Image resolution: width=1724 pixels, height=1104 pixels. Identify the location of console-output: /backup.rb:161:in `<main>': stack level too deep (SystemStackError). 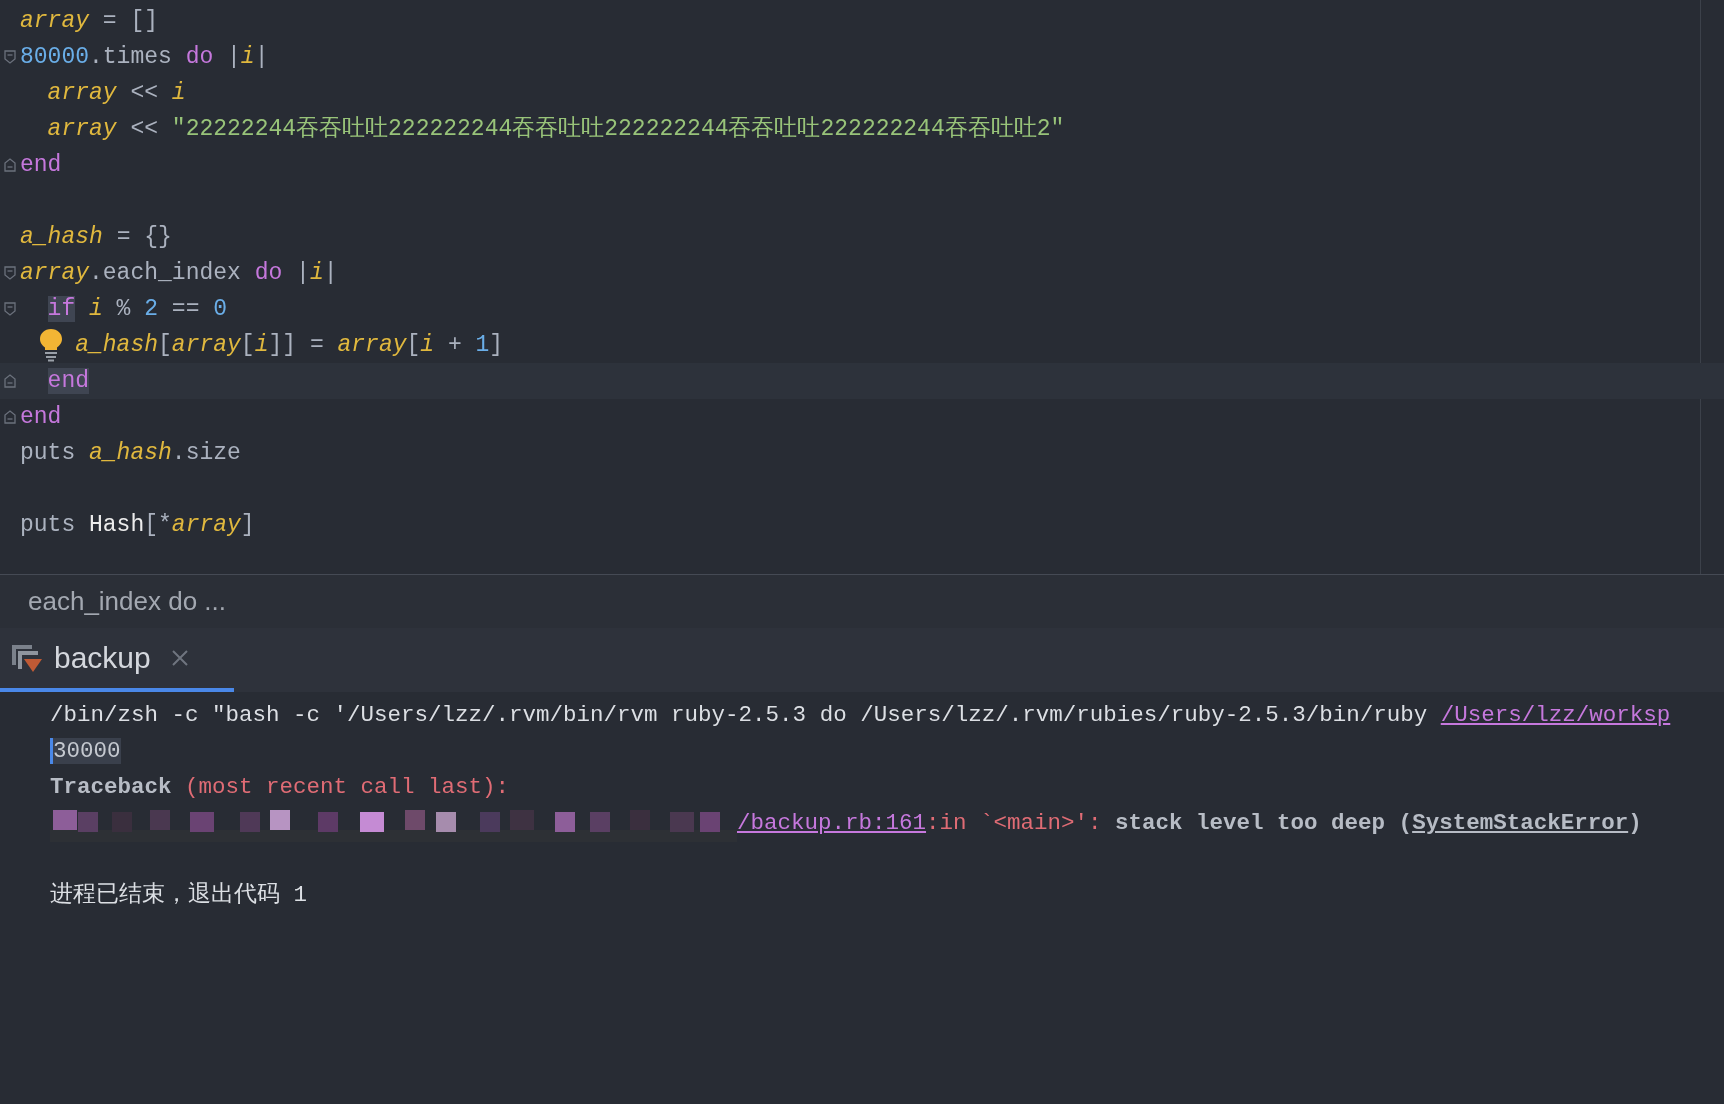
(1189, 824).